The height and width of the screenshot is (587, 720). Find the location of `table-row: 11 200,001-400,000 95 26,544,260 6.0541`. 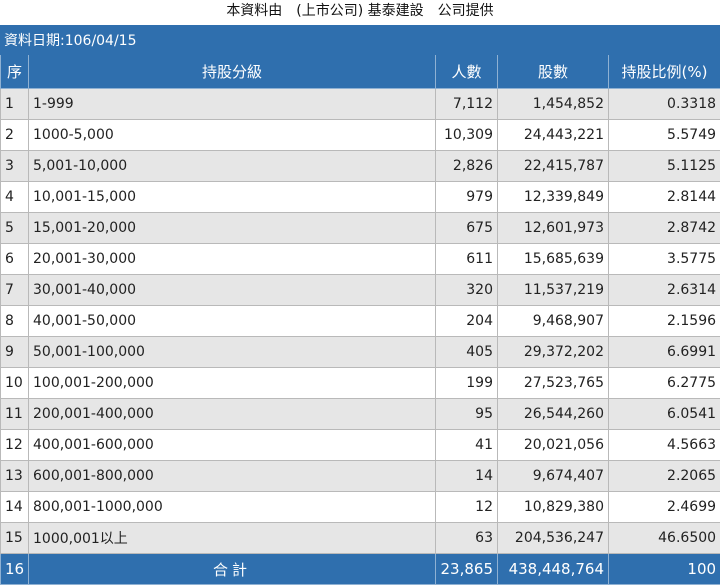

table-row: 11 200,001-400,000 95 26,544,260 6.0541 is located at coordinates (360, 414).